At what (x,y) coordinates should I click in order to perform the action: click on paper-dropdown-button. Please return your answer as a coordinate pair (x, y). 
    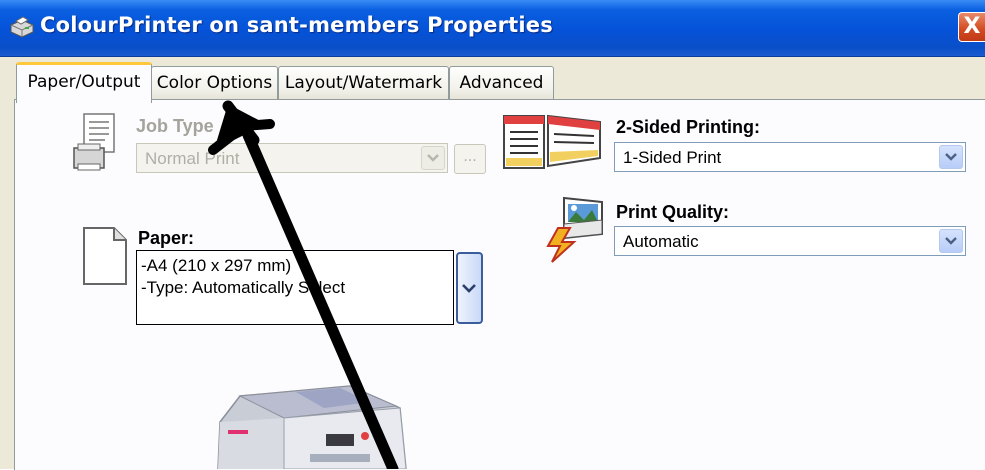
    Looking at the image, I should click on (469, 288).